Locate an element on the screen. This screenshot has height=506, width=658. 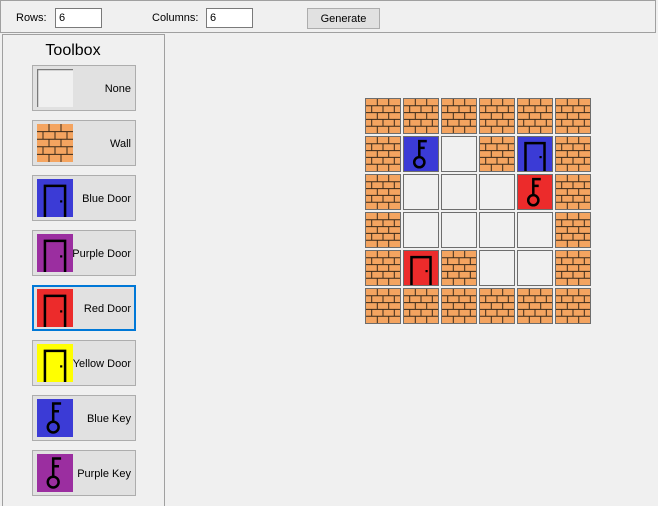
yellow-door-icon is located at coordinates (55, 363).